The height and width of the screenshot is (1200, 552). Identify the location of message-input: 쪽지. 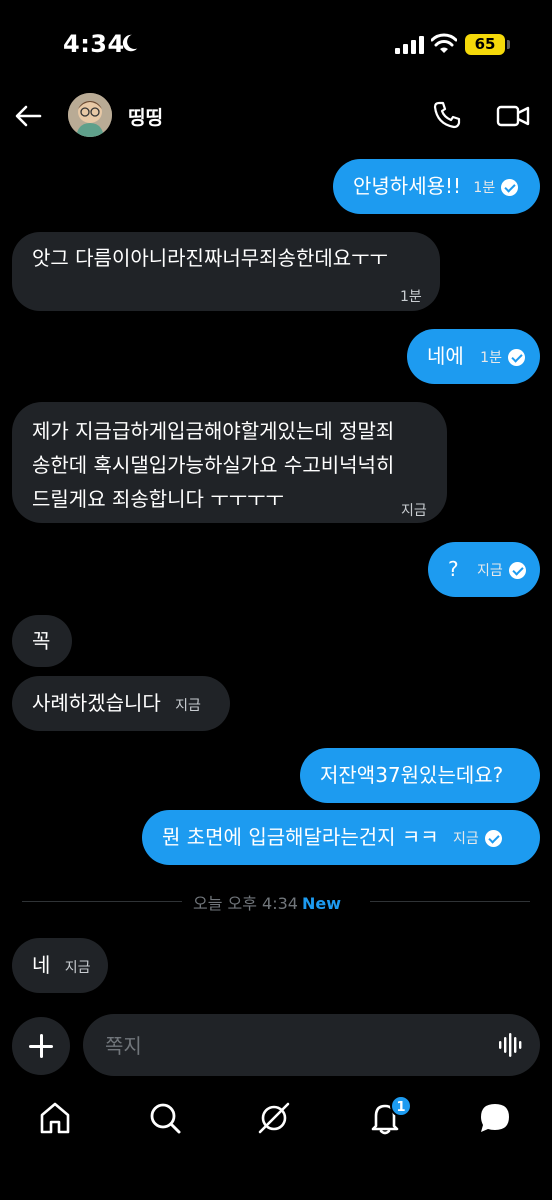
(311, 1045).